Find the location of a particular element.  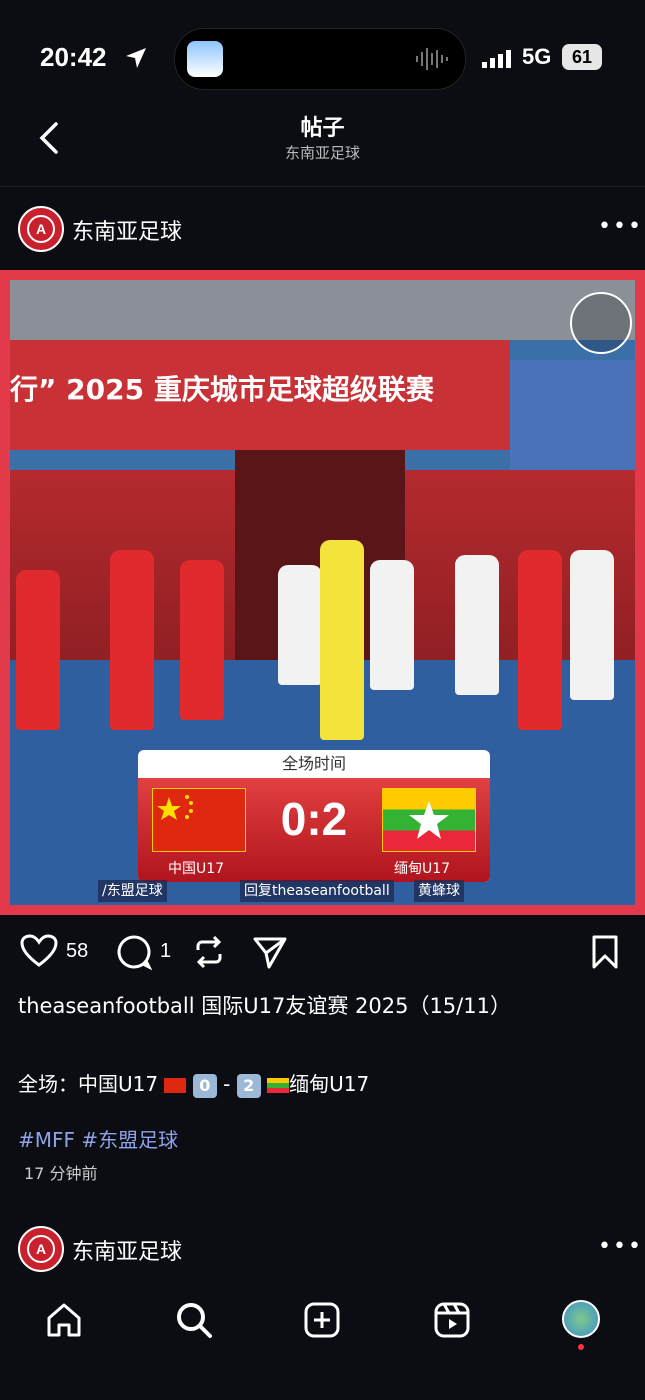

credit-label: /东盟足球 is located at coordinates (132, 891).